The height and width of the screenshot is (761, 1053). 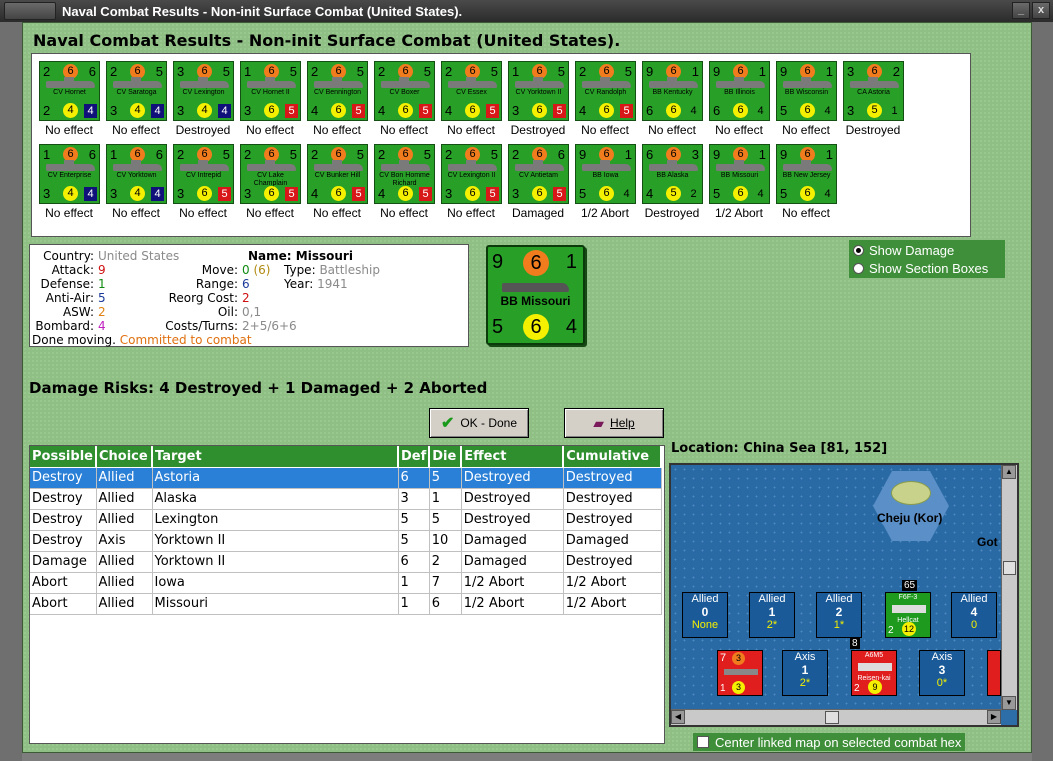 What do you see at coordinates (994, 673) in the screenshot?
I see `axis-unit-partial` at bounding box center [994, 673].